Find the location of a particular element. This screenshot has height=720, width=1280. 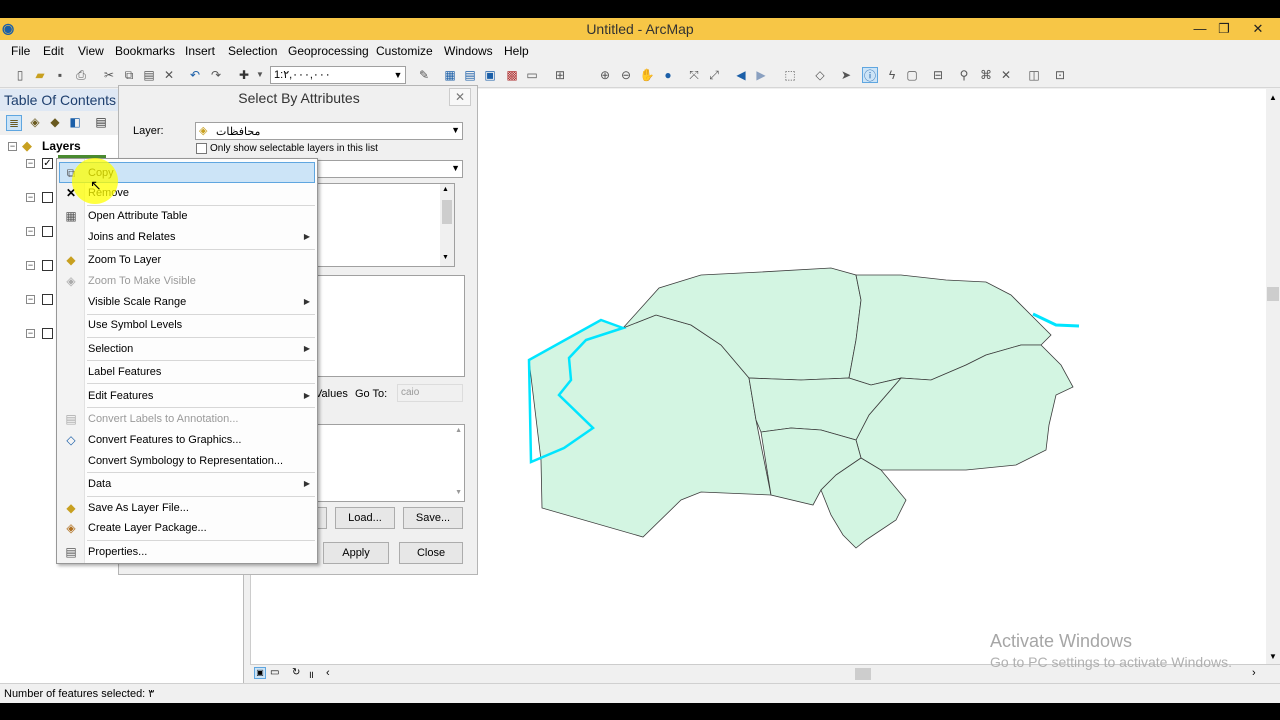

menu-item-remove: Remove is located at coordinates (202, 193).